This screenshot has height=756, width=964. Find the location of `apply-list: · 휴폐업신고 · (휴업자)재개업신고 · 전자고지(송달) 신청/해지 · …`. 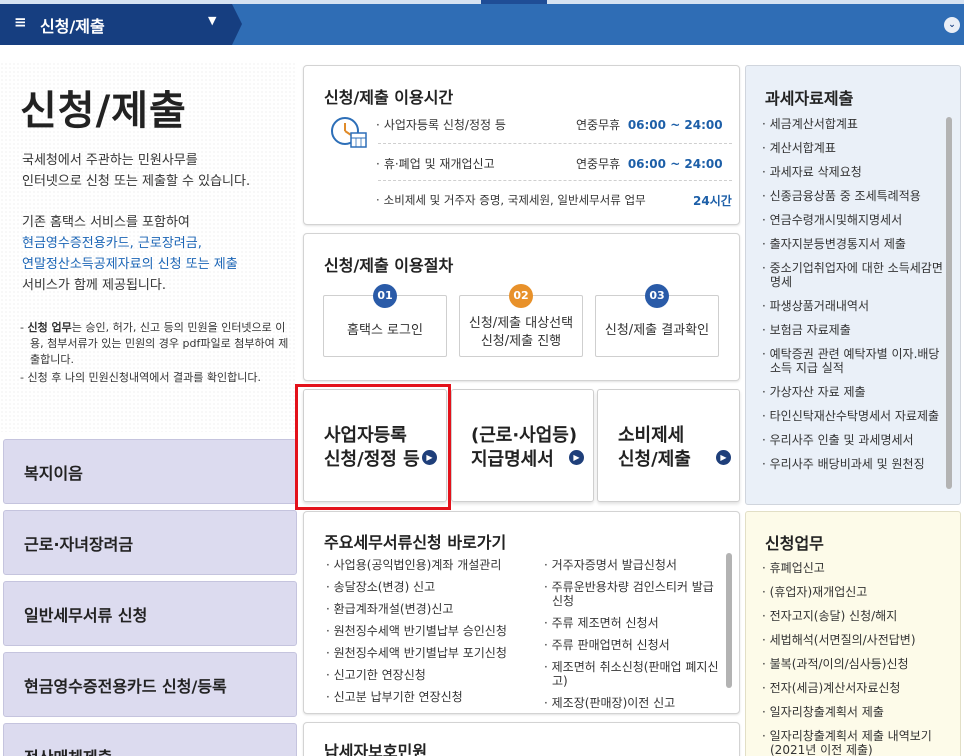

apply-list: · 휴폐업신고 · (휴업자)재개업신고 · 전자고지(송달) 신청/해지 · … is located at coordinates (855, 658).